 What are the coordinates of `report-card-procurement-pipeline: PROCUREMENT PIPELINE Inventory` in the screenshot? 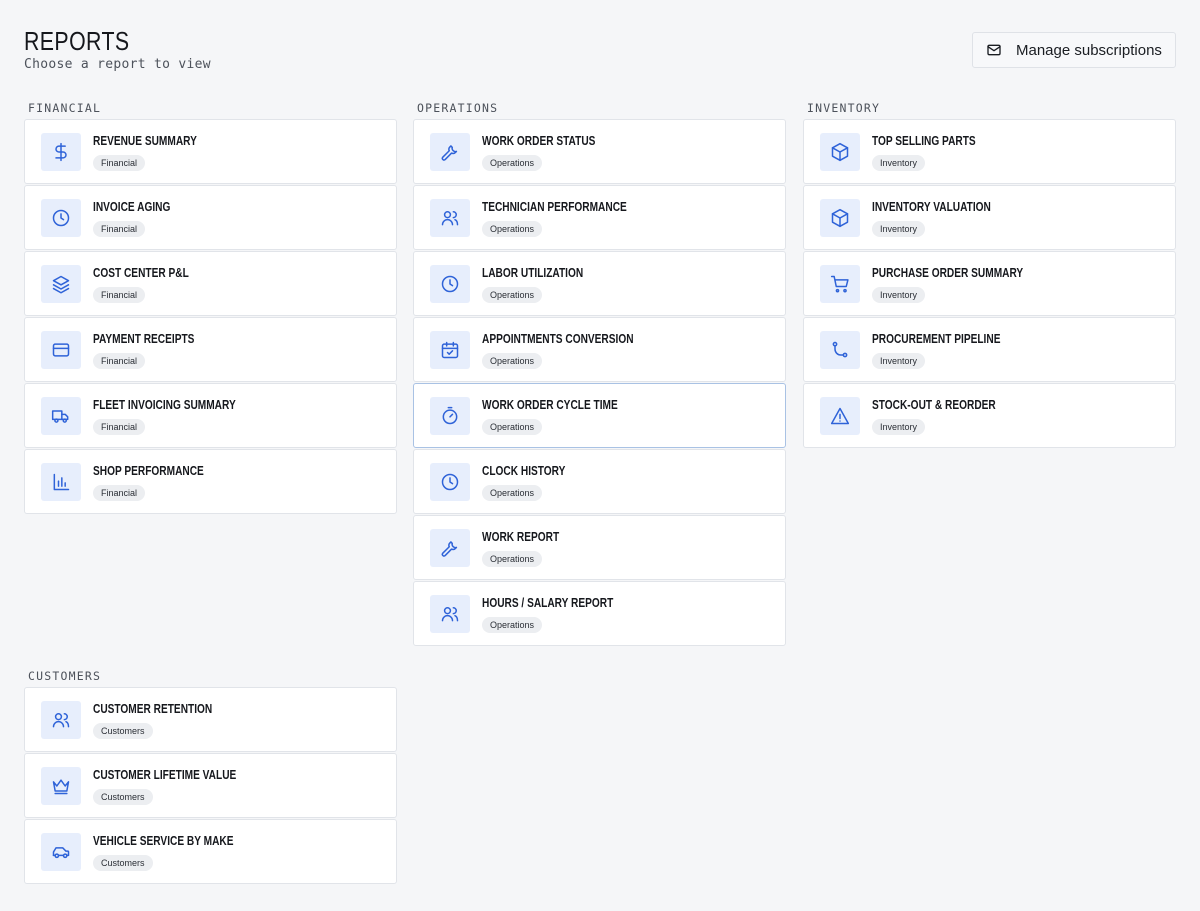 It's located at (989, 349).